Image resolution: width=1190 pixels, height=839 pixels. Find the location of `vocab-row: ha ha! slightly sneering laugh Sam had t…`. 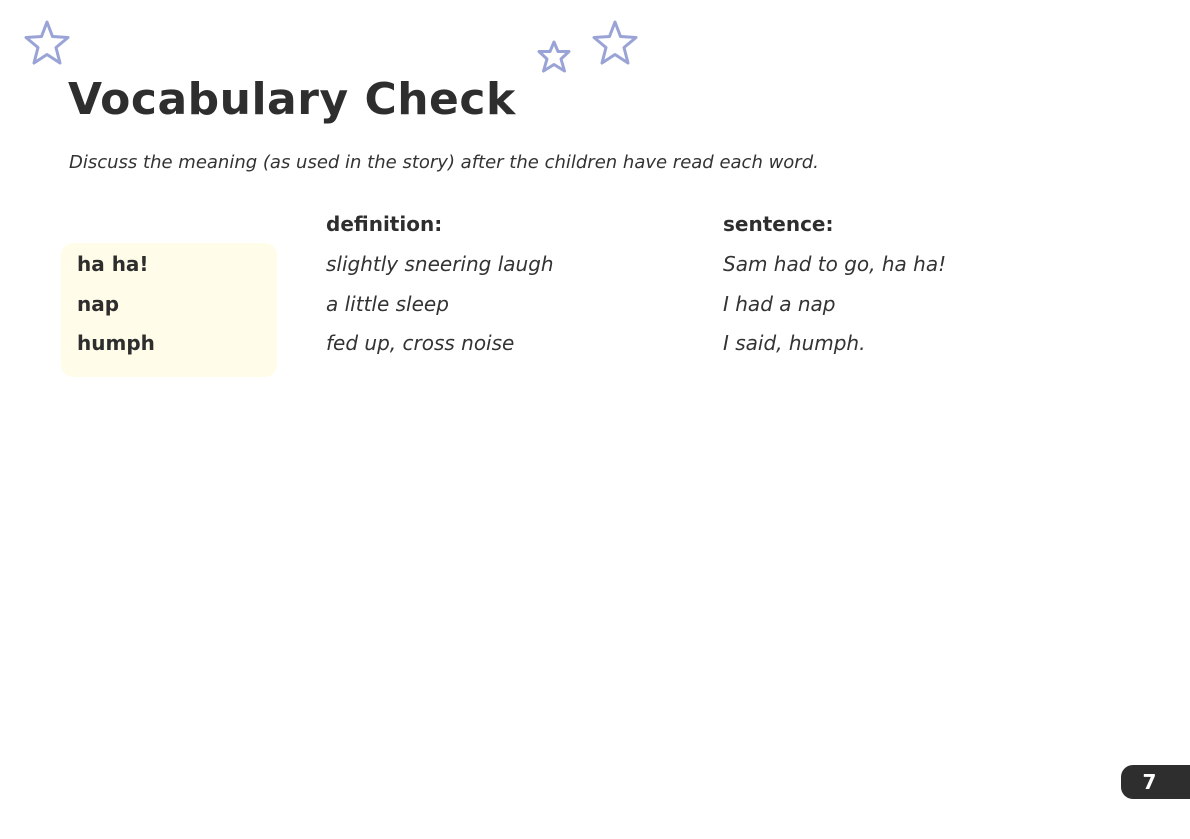

vocab-row: ha ha! slightly sneering laugh Sam had t… is located at coordinates (595, 272).